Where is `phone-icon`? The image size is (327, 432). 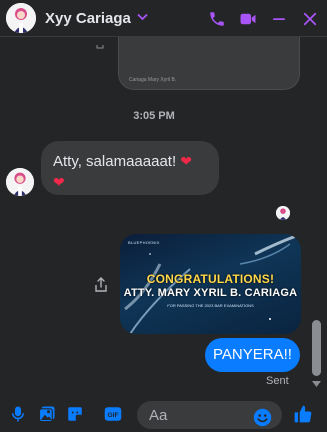 phone-icon is located at coordinates (217, 18).